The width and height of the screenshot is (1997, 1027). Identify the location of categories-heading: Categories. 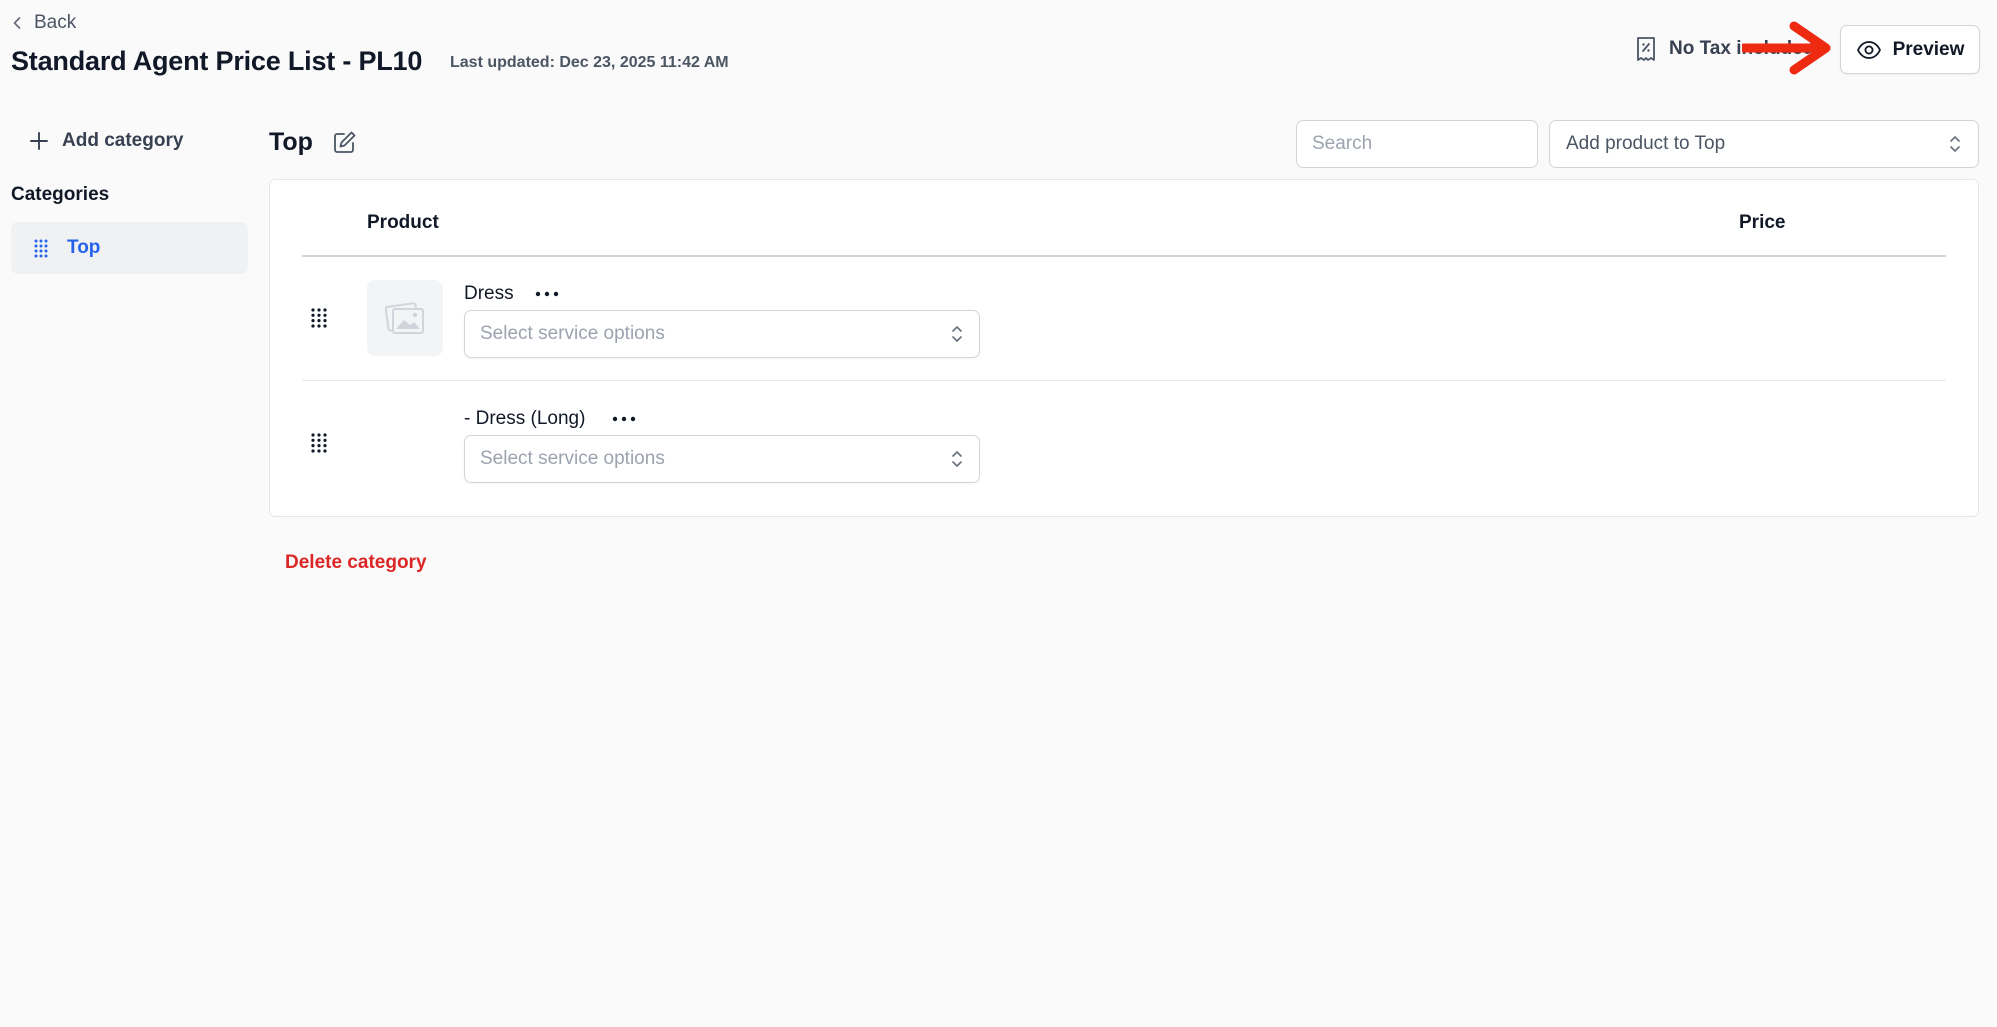
(60, 194).